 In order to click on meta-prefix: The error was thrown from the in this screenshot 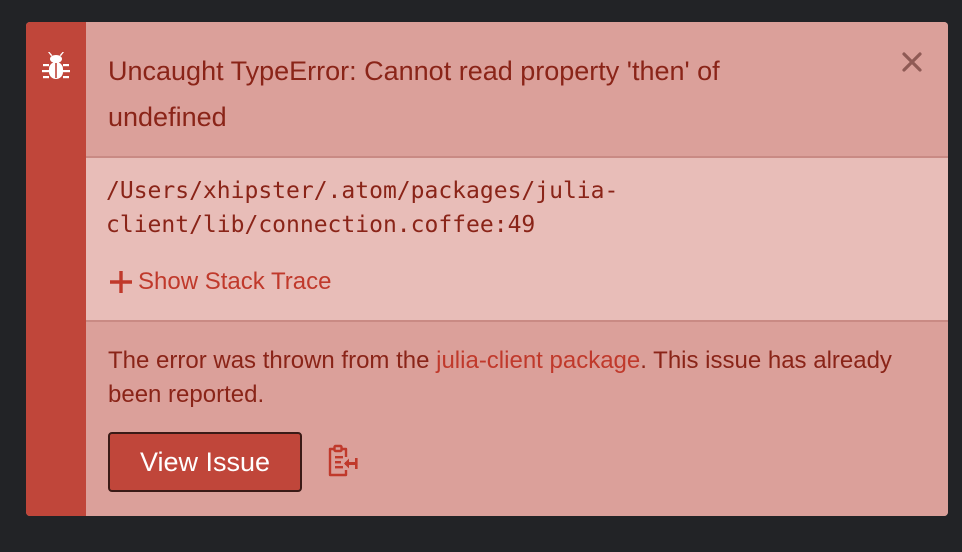, I will do `click(272, 360)`.